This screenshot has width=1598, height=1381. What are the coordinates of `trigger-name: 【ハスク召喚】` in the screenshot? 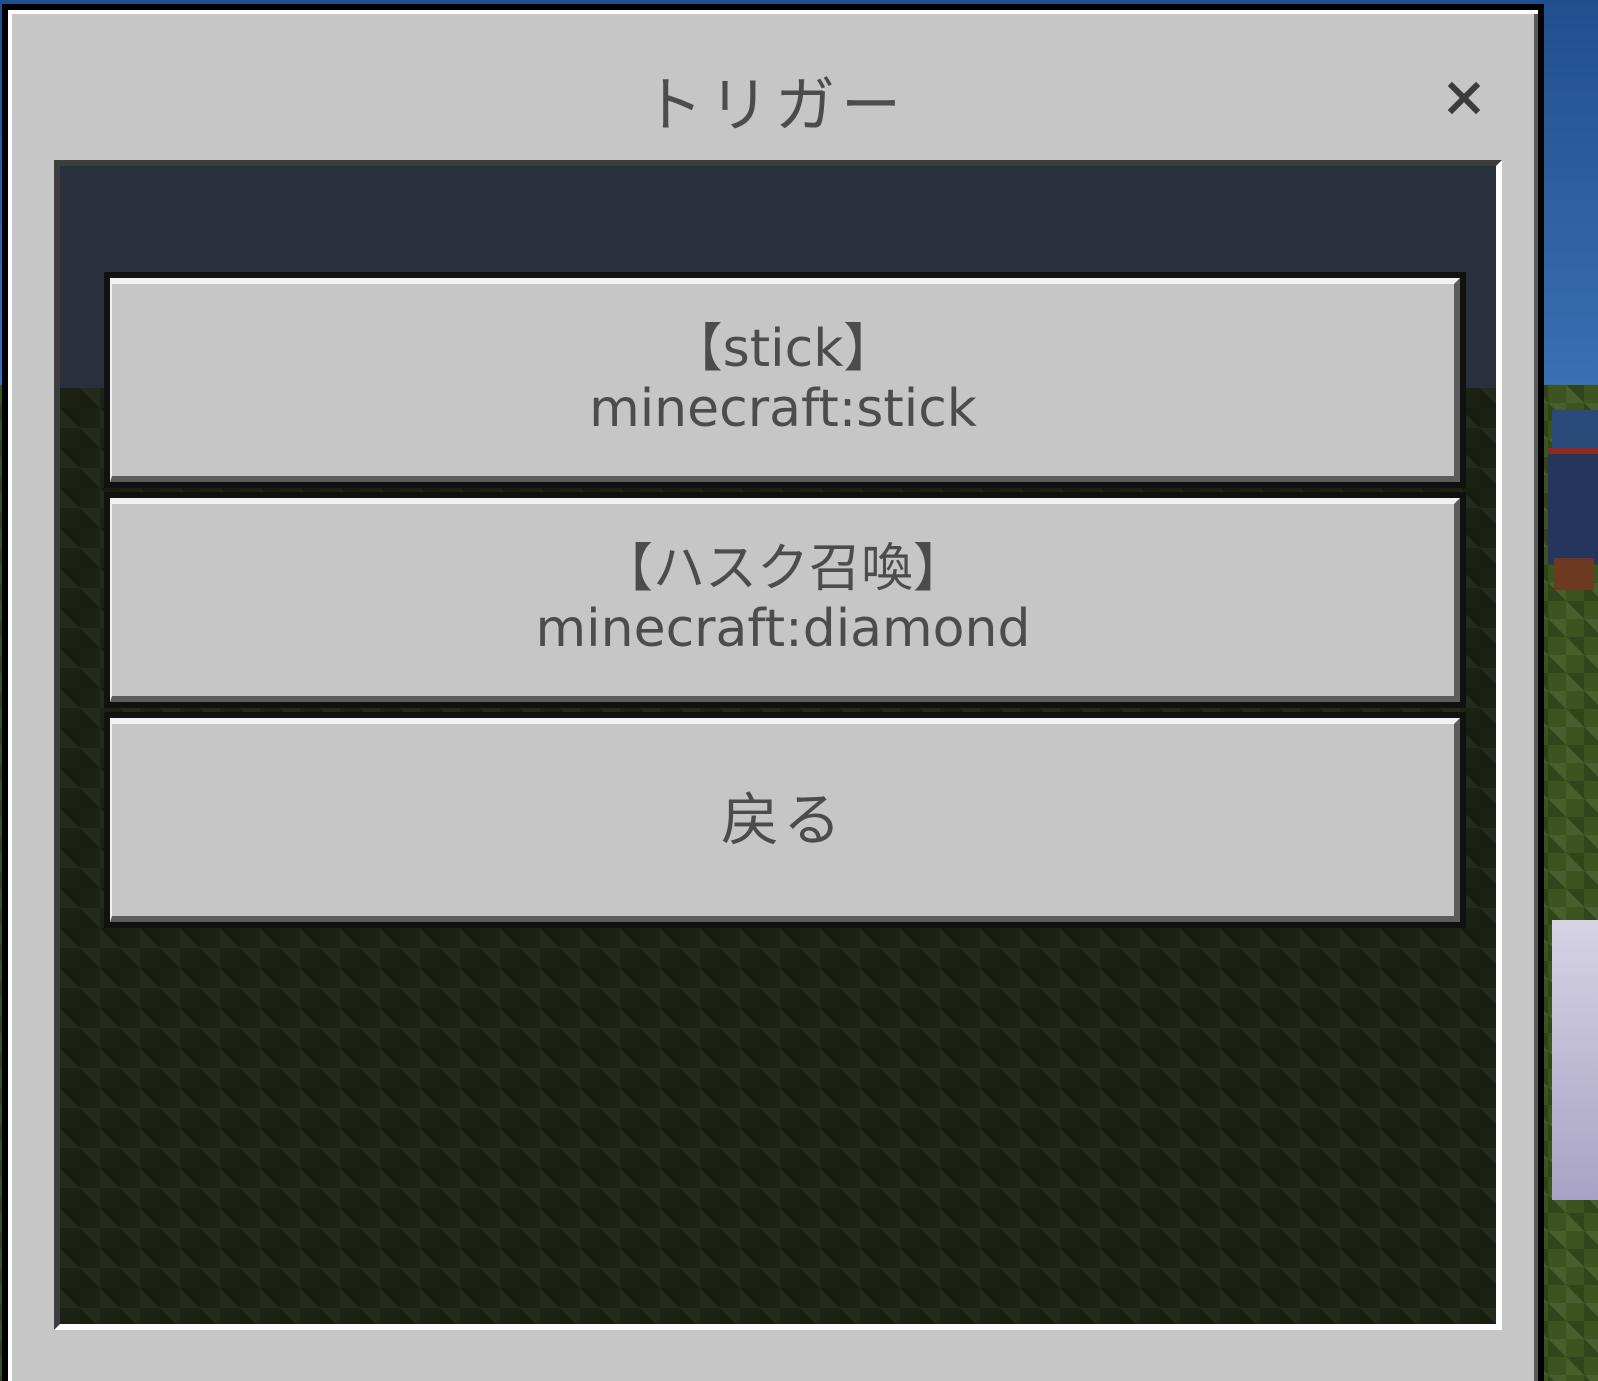 It's located at (782, 569).